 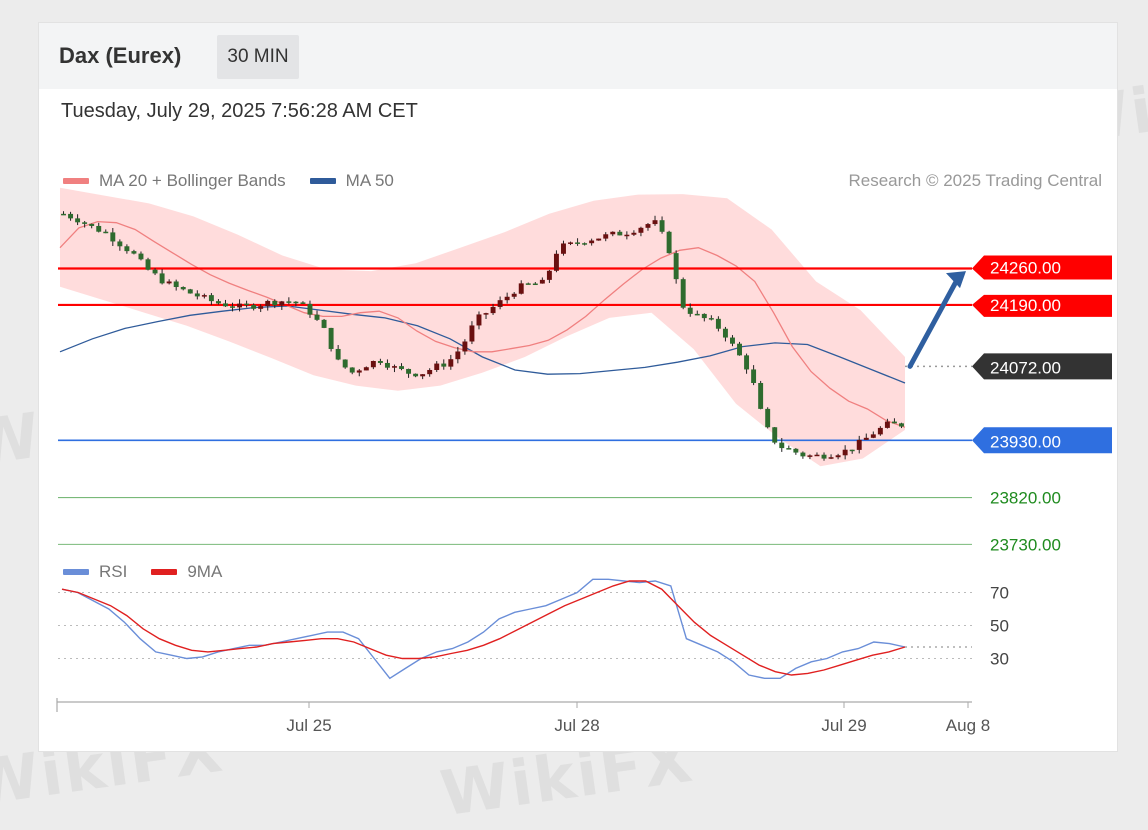 I want to click on level-label-support: 23820.00, so click(x=1025, y=498).